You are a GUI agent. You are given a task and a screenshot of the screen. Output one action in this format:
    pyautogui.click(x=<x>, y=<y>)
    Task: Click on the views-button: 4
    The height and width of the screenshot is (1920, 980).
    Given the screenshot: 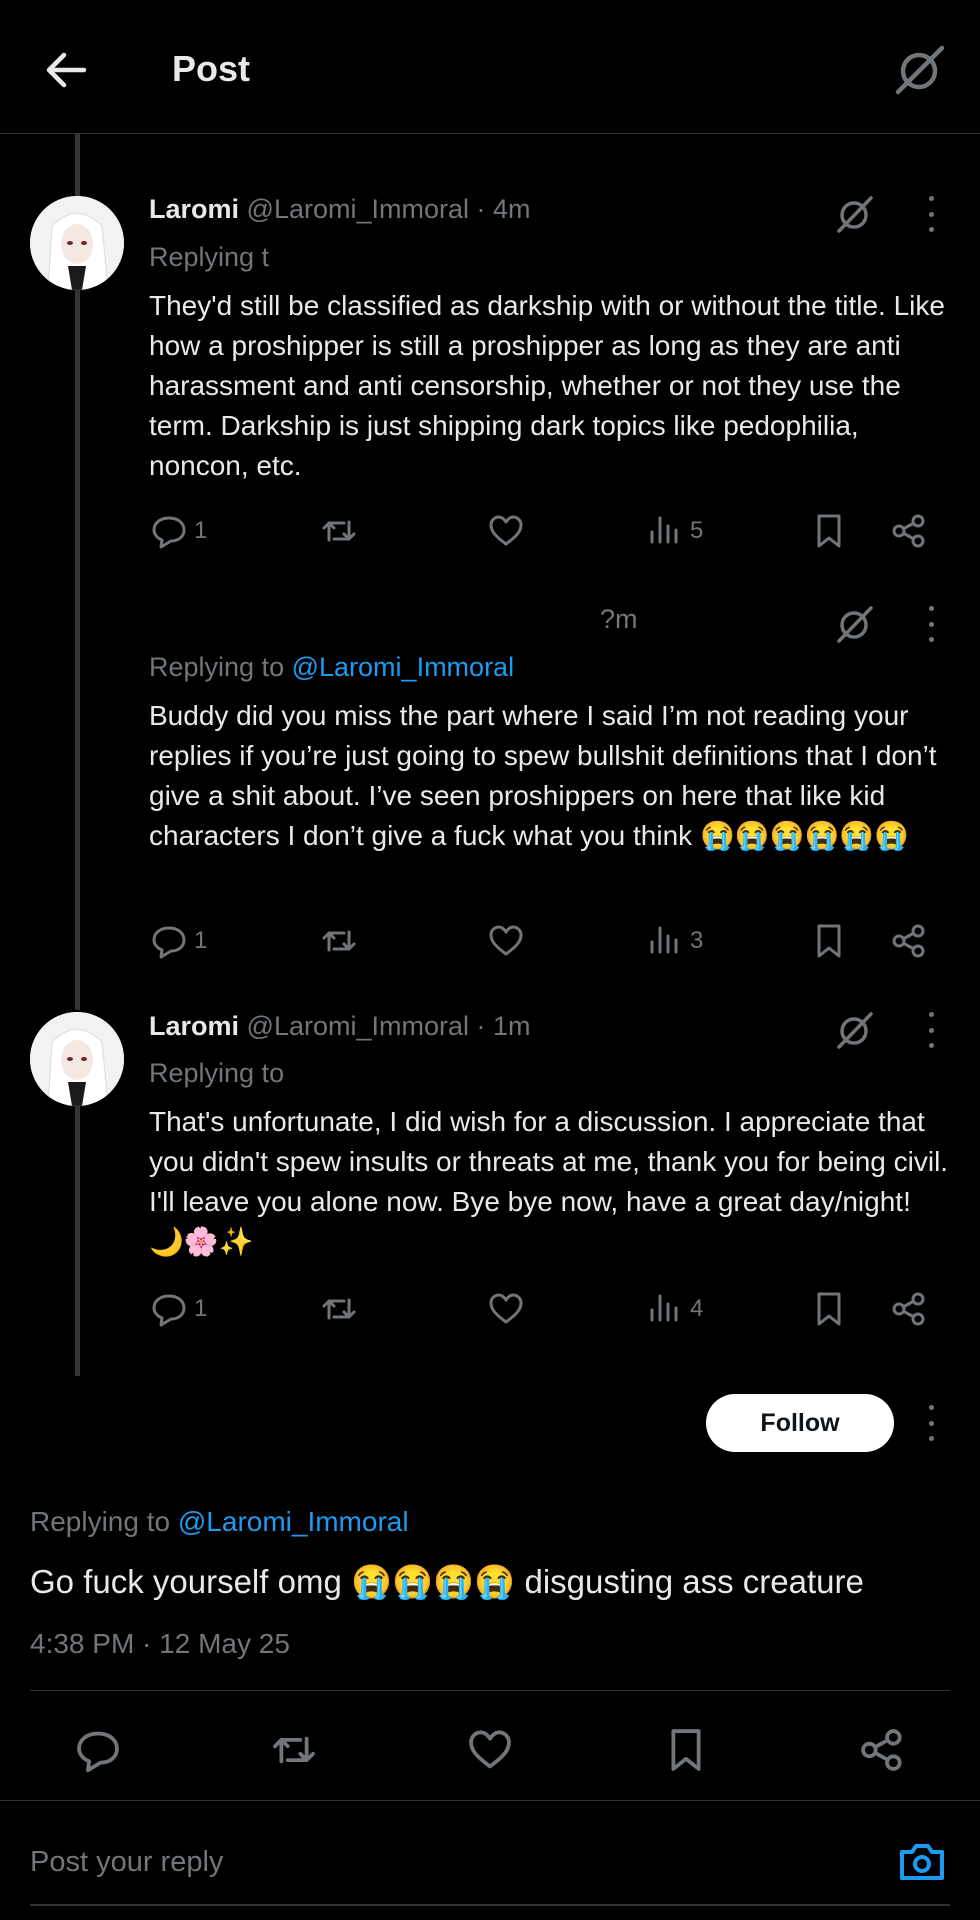 What is the action you would take?
    pyautogui.click(x=674, y=1309)
    